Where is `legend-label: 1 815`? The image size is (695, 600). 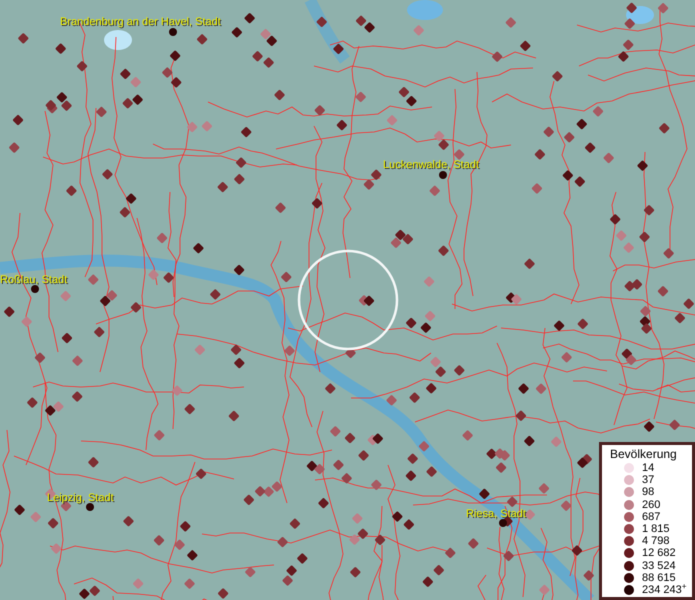
legend-label: 1 815 is located at coordinates (656, 528).